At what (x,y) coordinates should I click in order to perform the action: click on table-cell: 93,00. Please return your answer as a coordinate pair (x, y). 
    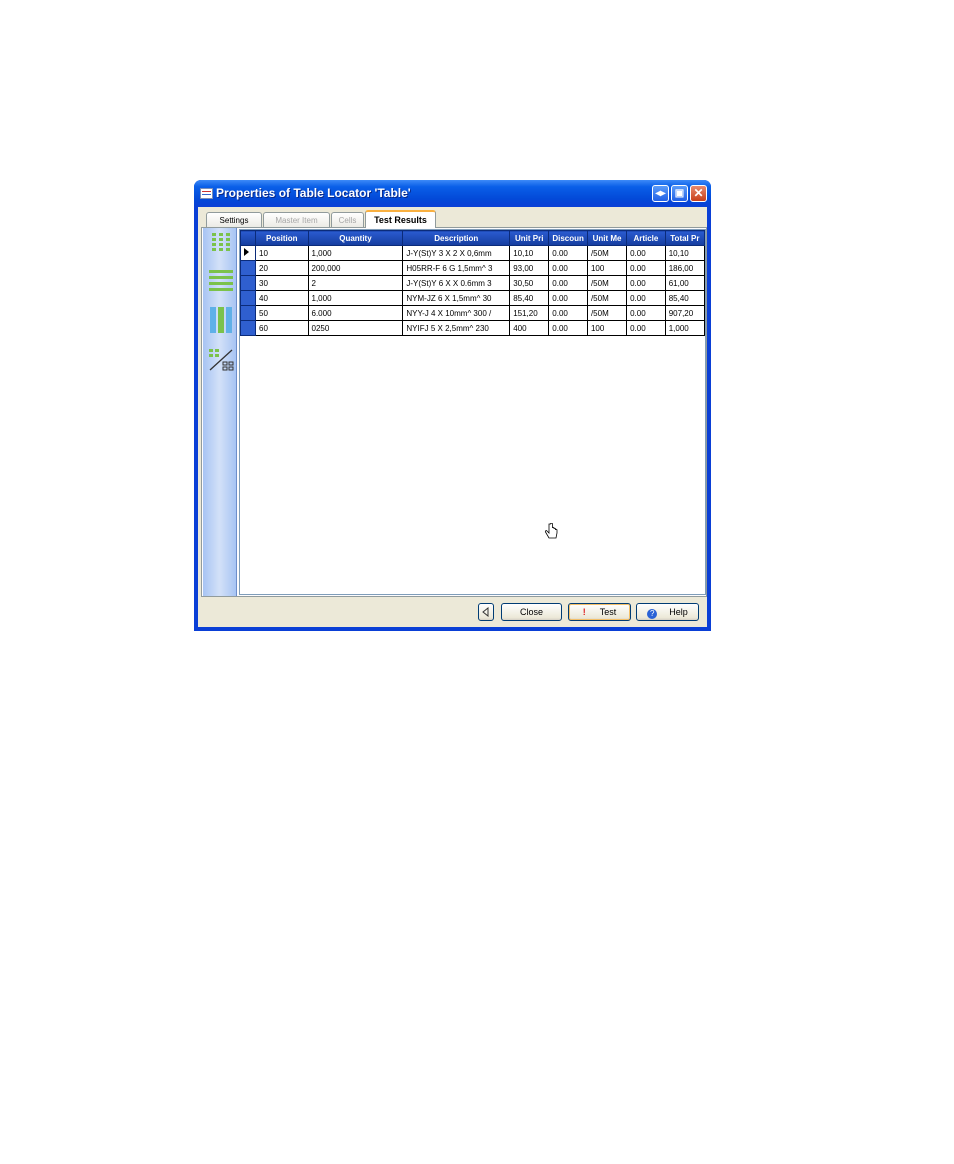
    Looking at the image, I should click on (529, 268).